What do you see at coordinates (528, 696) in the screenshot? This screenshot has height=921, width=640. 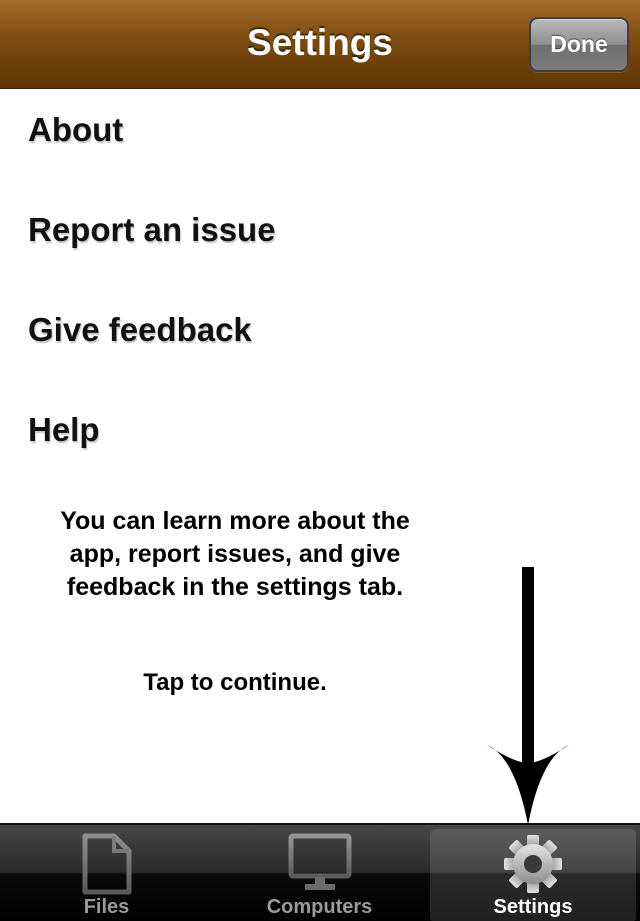 I see `down-arrow-icon` at bounding box center [528, 696].